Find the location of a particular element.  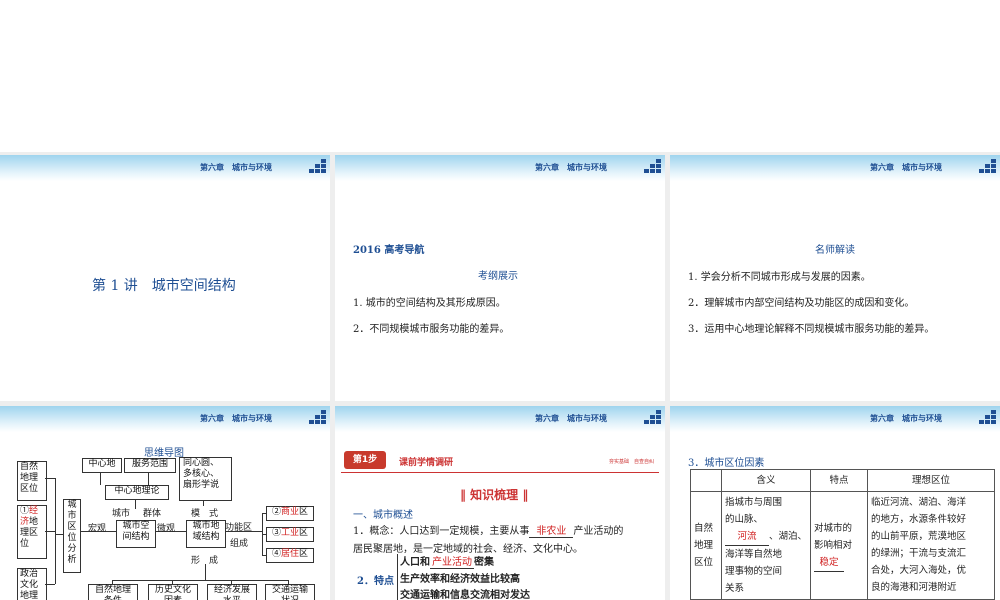

feature-1-fill: 产业活动 is located at coordinates (452, 561).